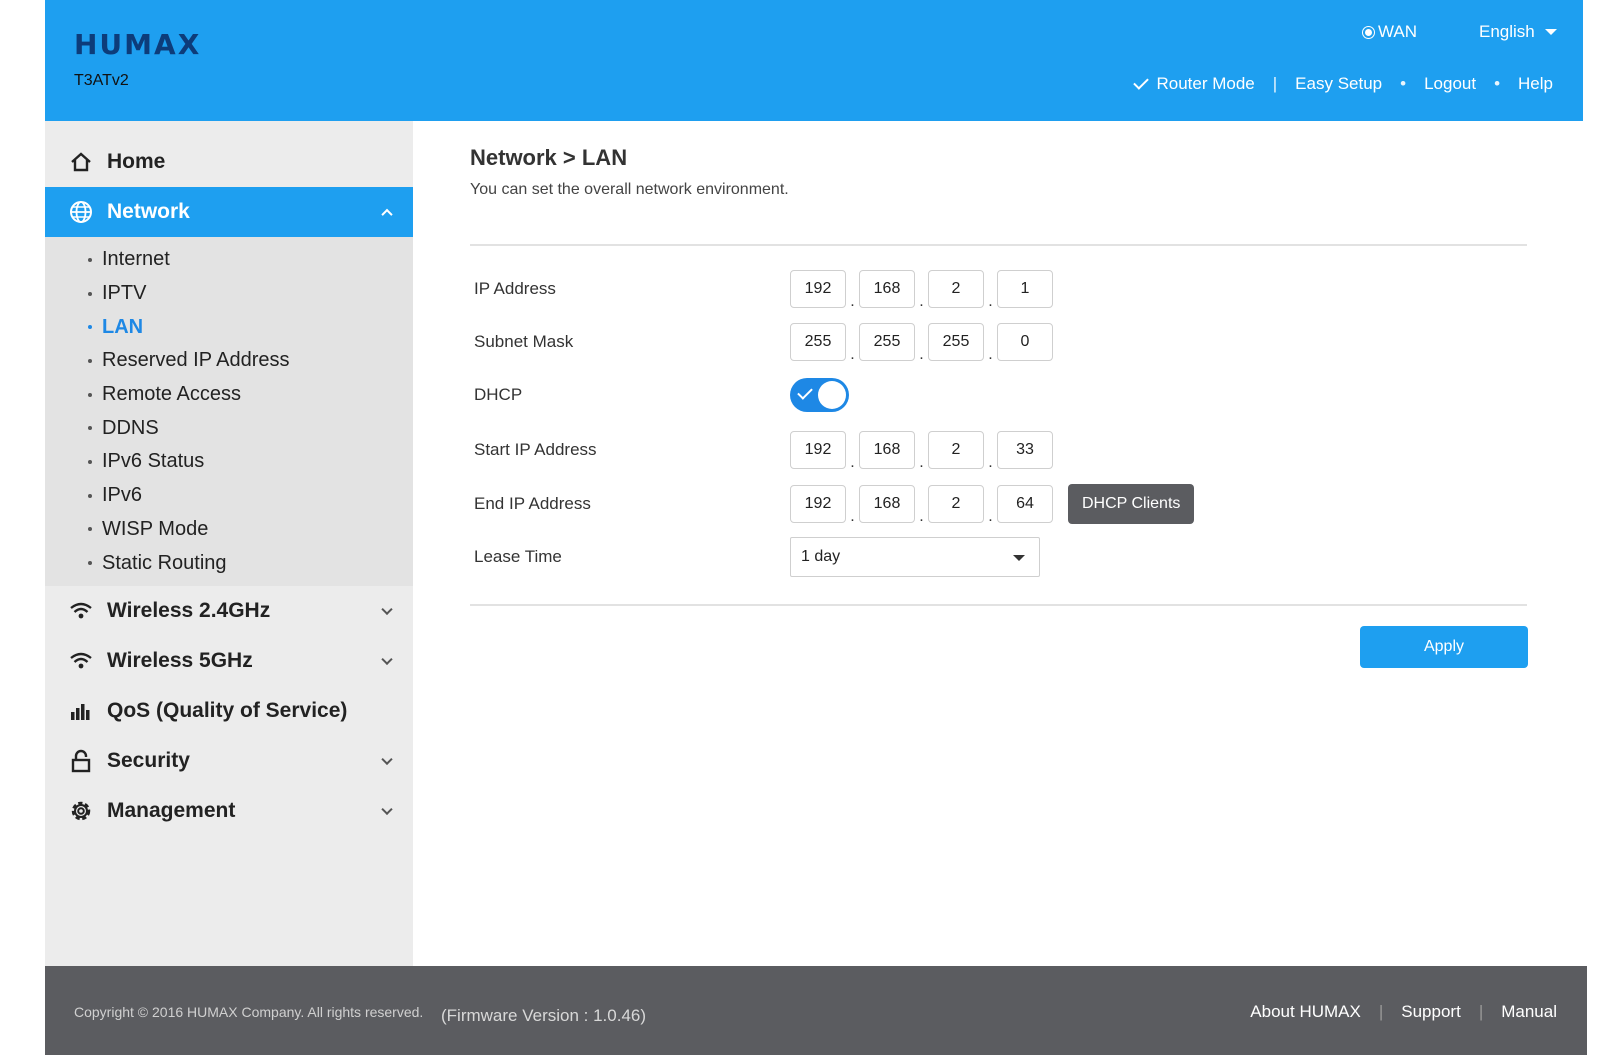 The width and height of the screenshot is (1620, 1059). What do you see at coordinates (189, 610) in the screenshot?
I see `sidebar-item-label: Wireless 2.4GHz` at bounding box center [189, 610].